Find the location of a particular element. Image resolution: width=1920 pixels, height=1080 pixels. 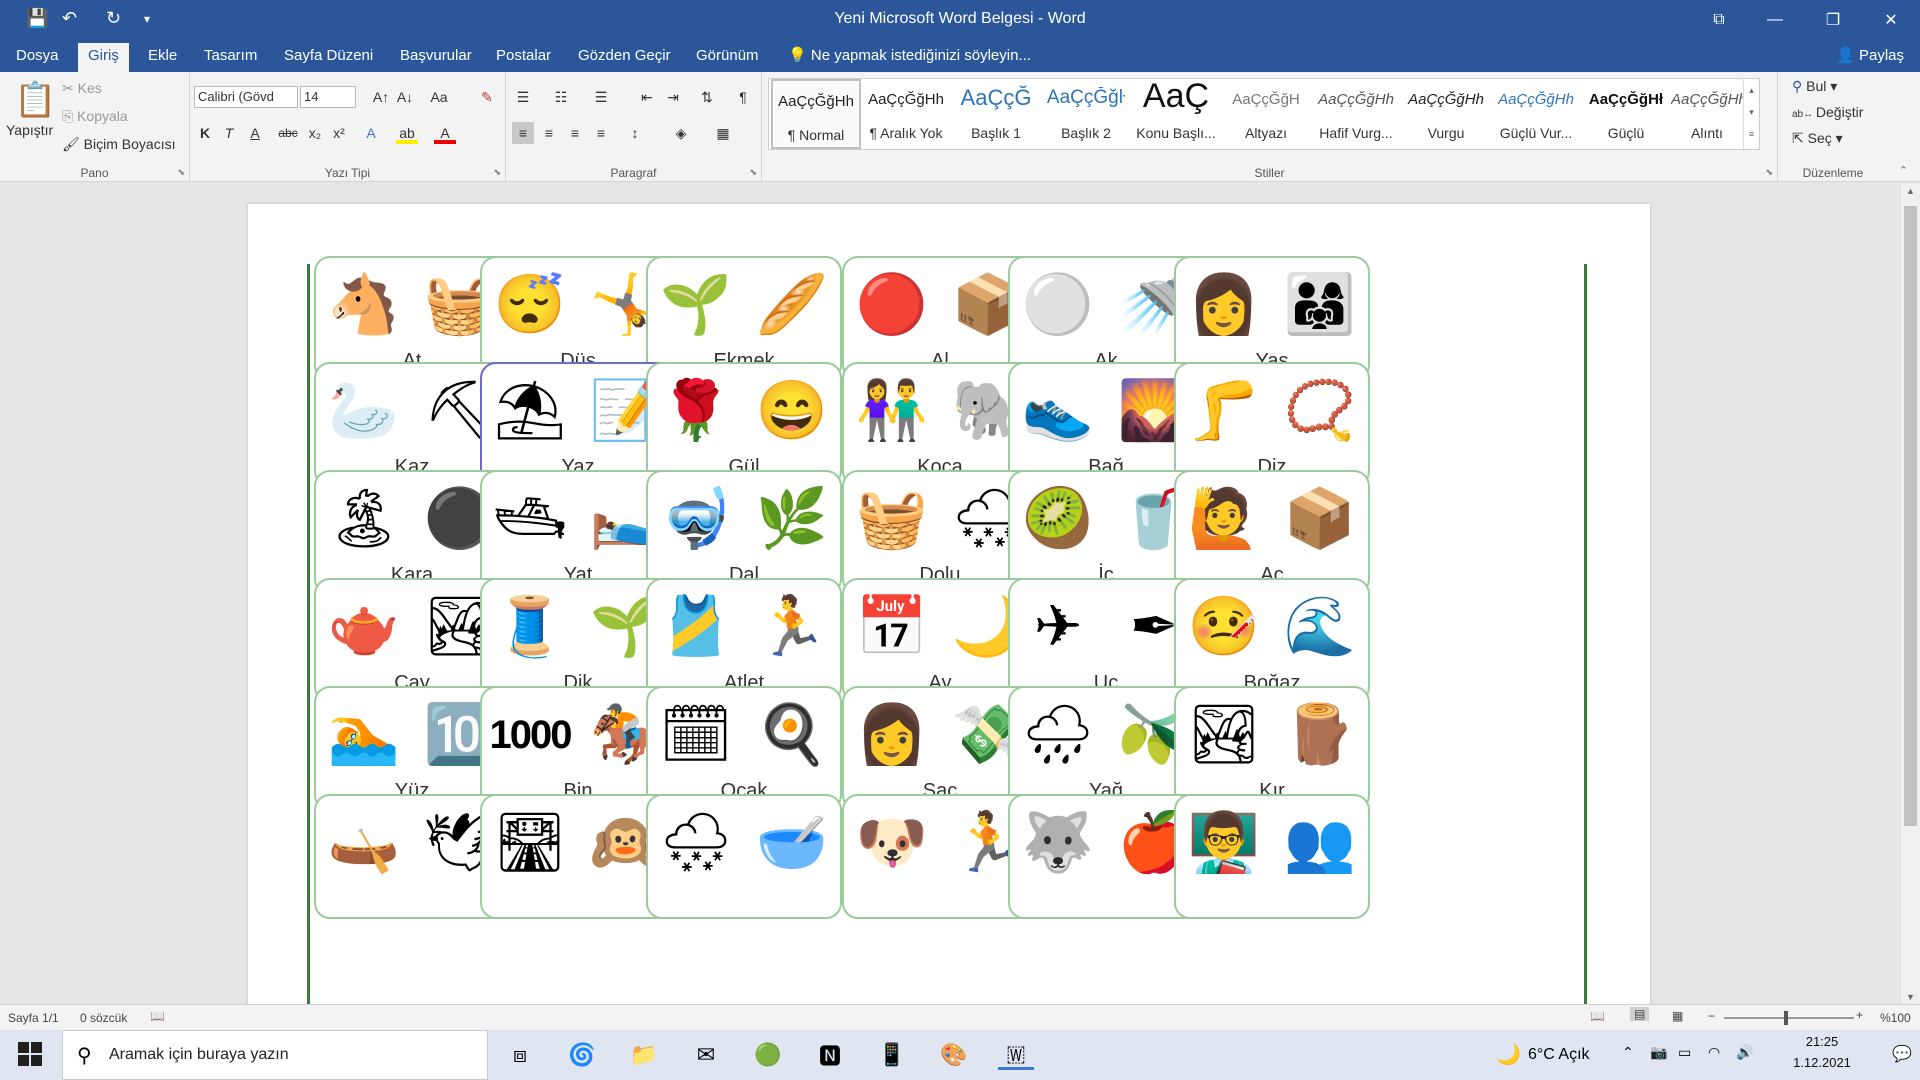

web-layout-icon: ▦ is located at coordinates (1677, 1016).